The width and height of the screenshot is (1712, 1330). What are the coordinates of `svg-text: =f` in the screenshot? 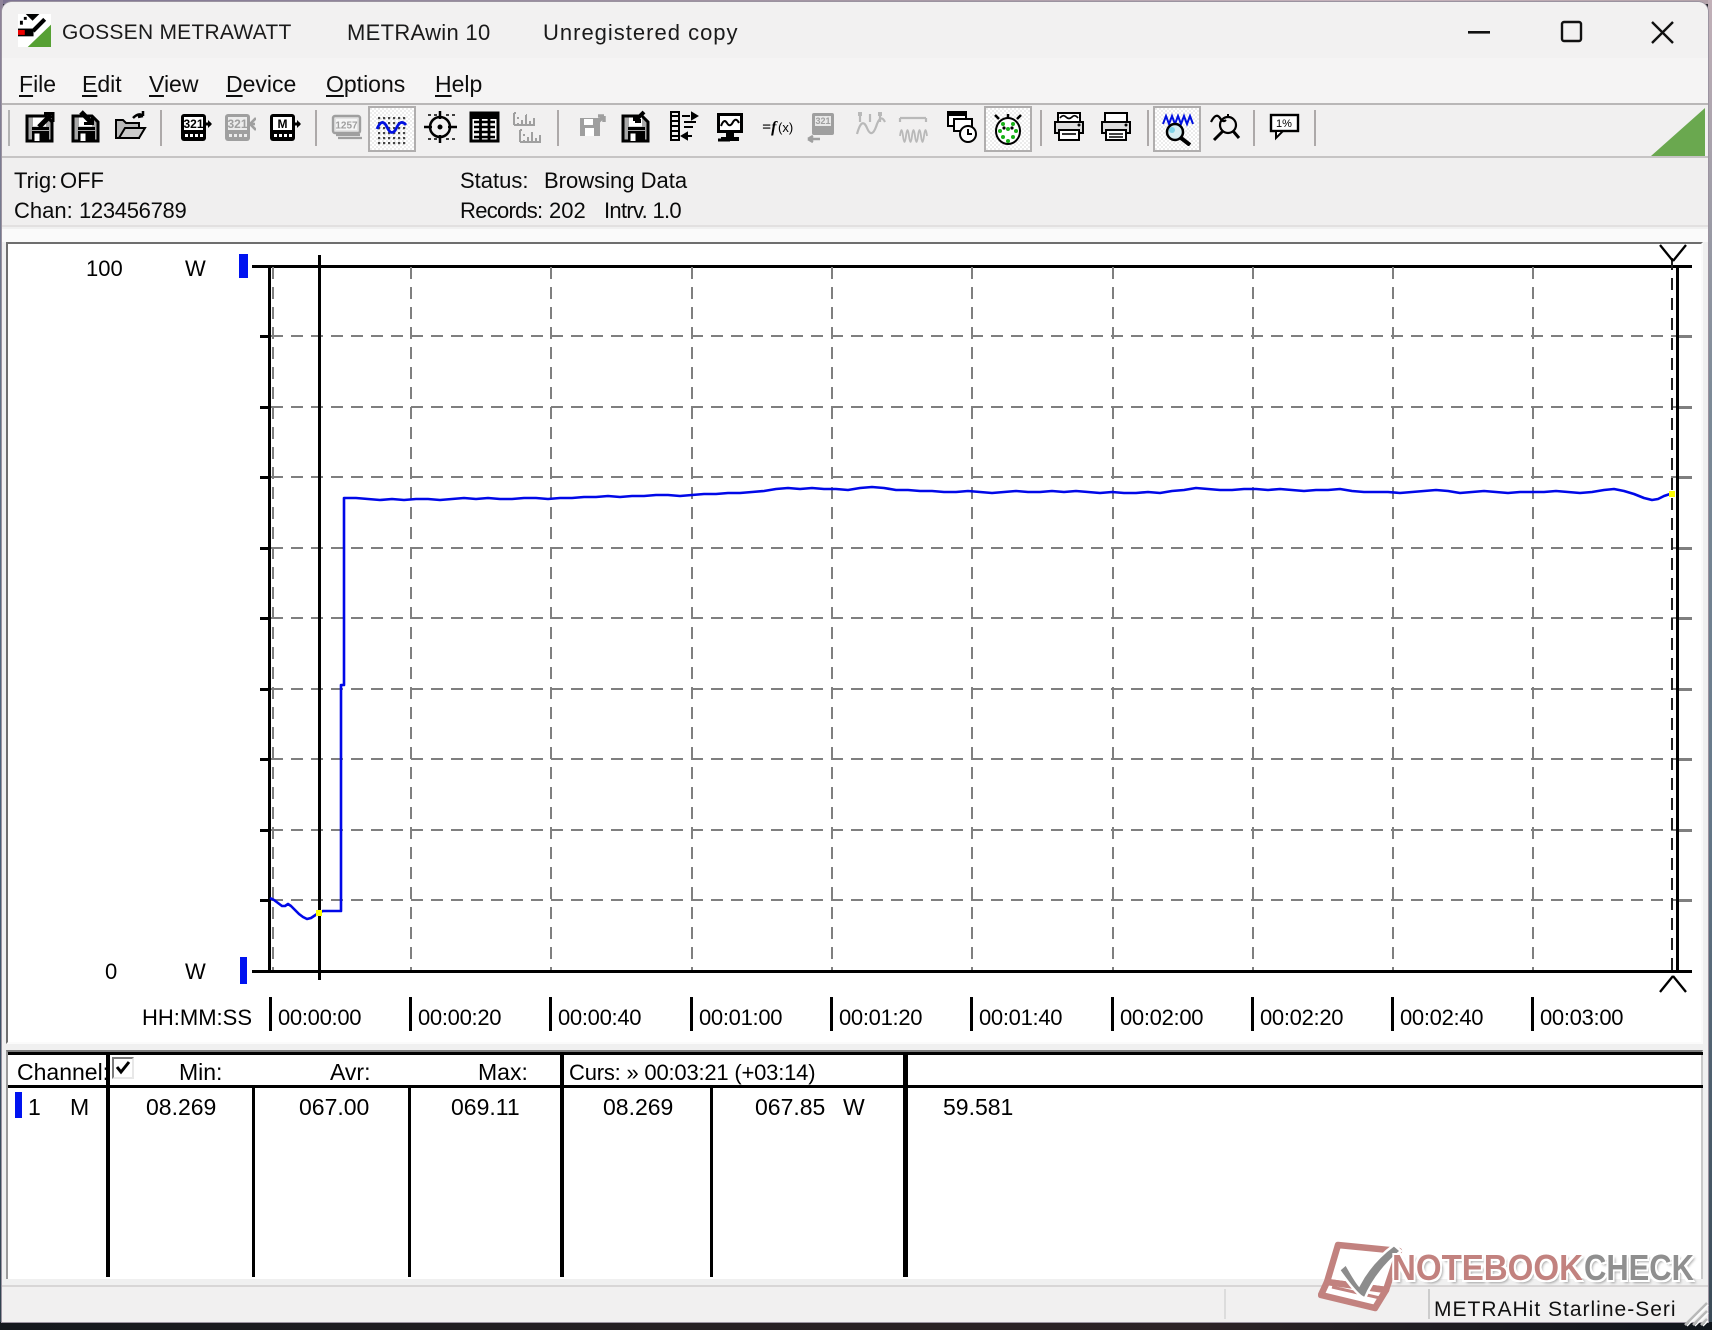 It's located at (770, 127).